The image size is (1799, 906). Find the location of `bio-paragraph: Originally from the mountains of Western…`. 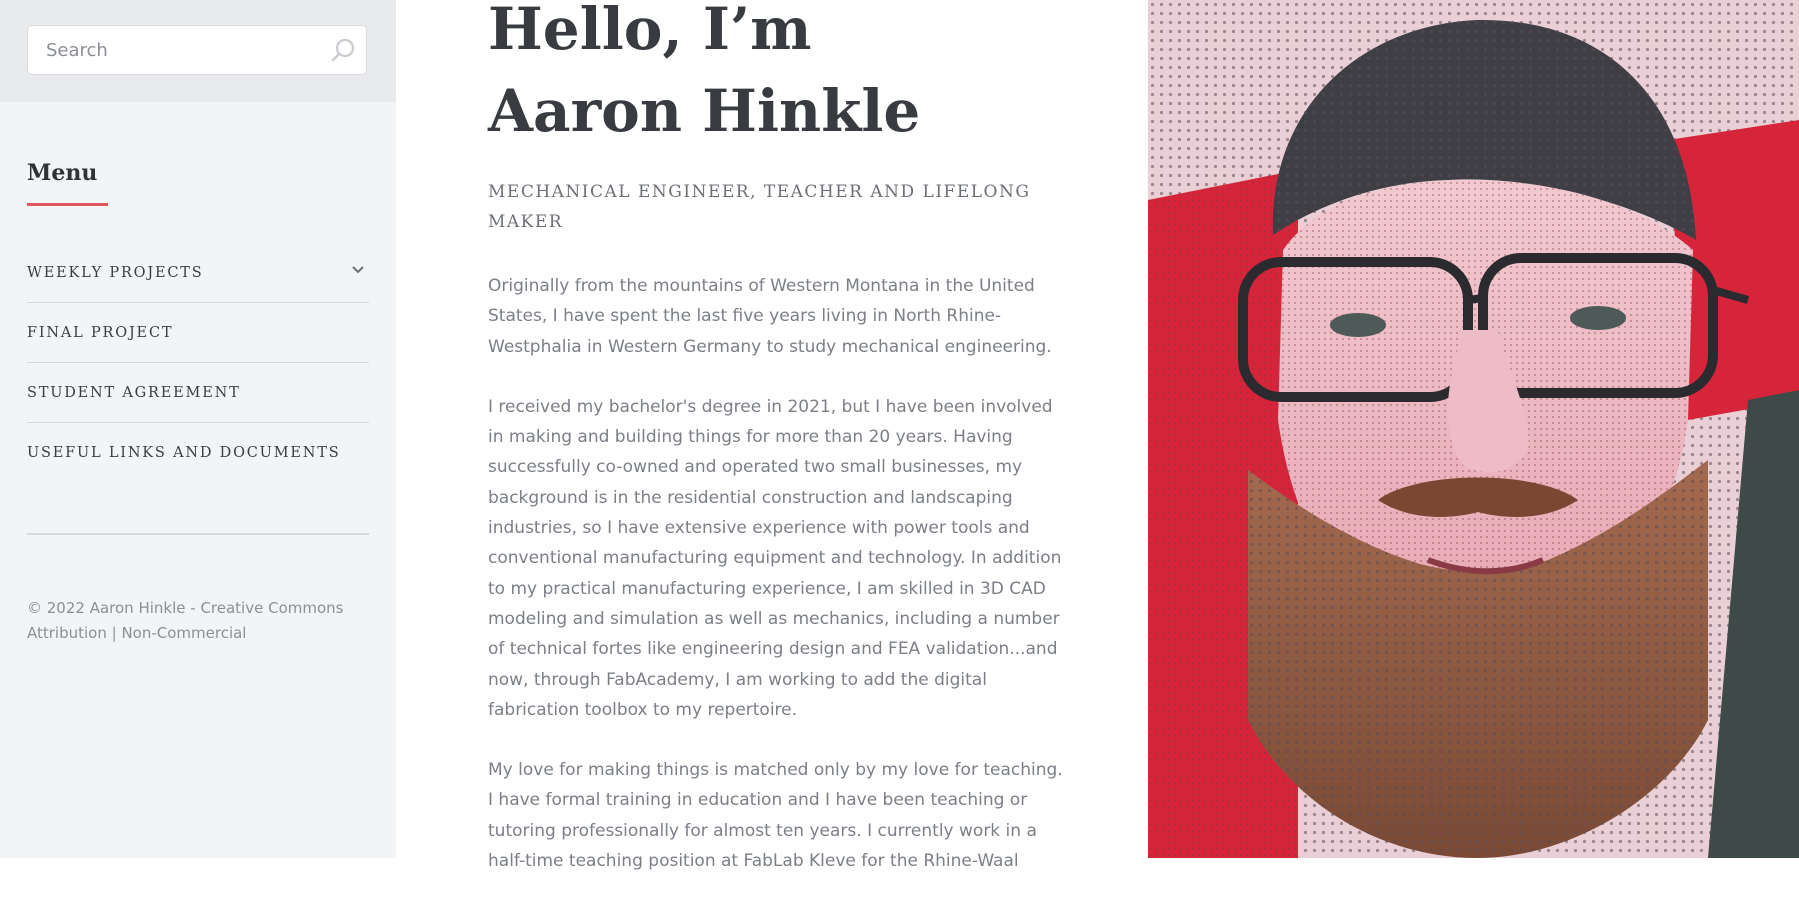

bio-paragraph: Originally from the mountains of Western… is located at coordinates (770, 316).